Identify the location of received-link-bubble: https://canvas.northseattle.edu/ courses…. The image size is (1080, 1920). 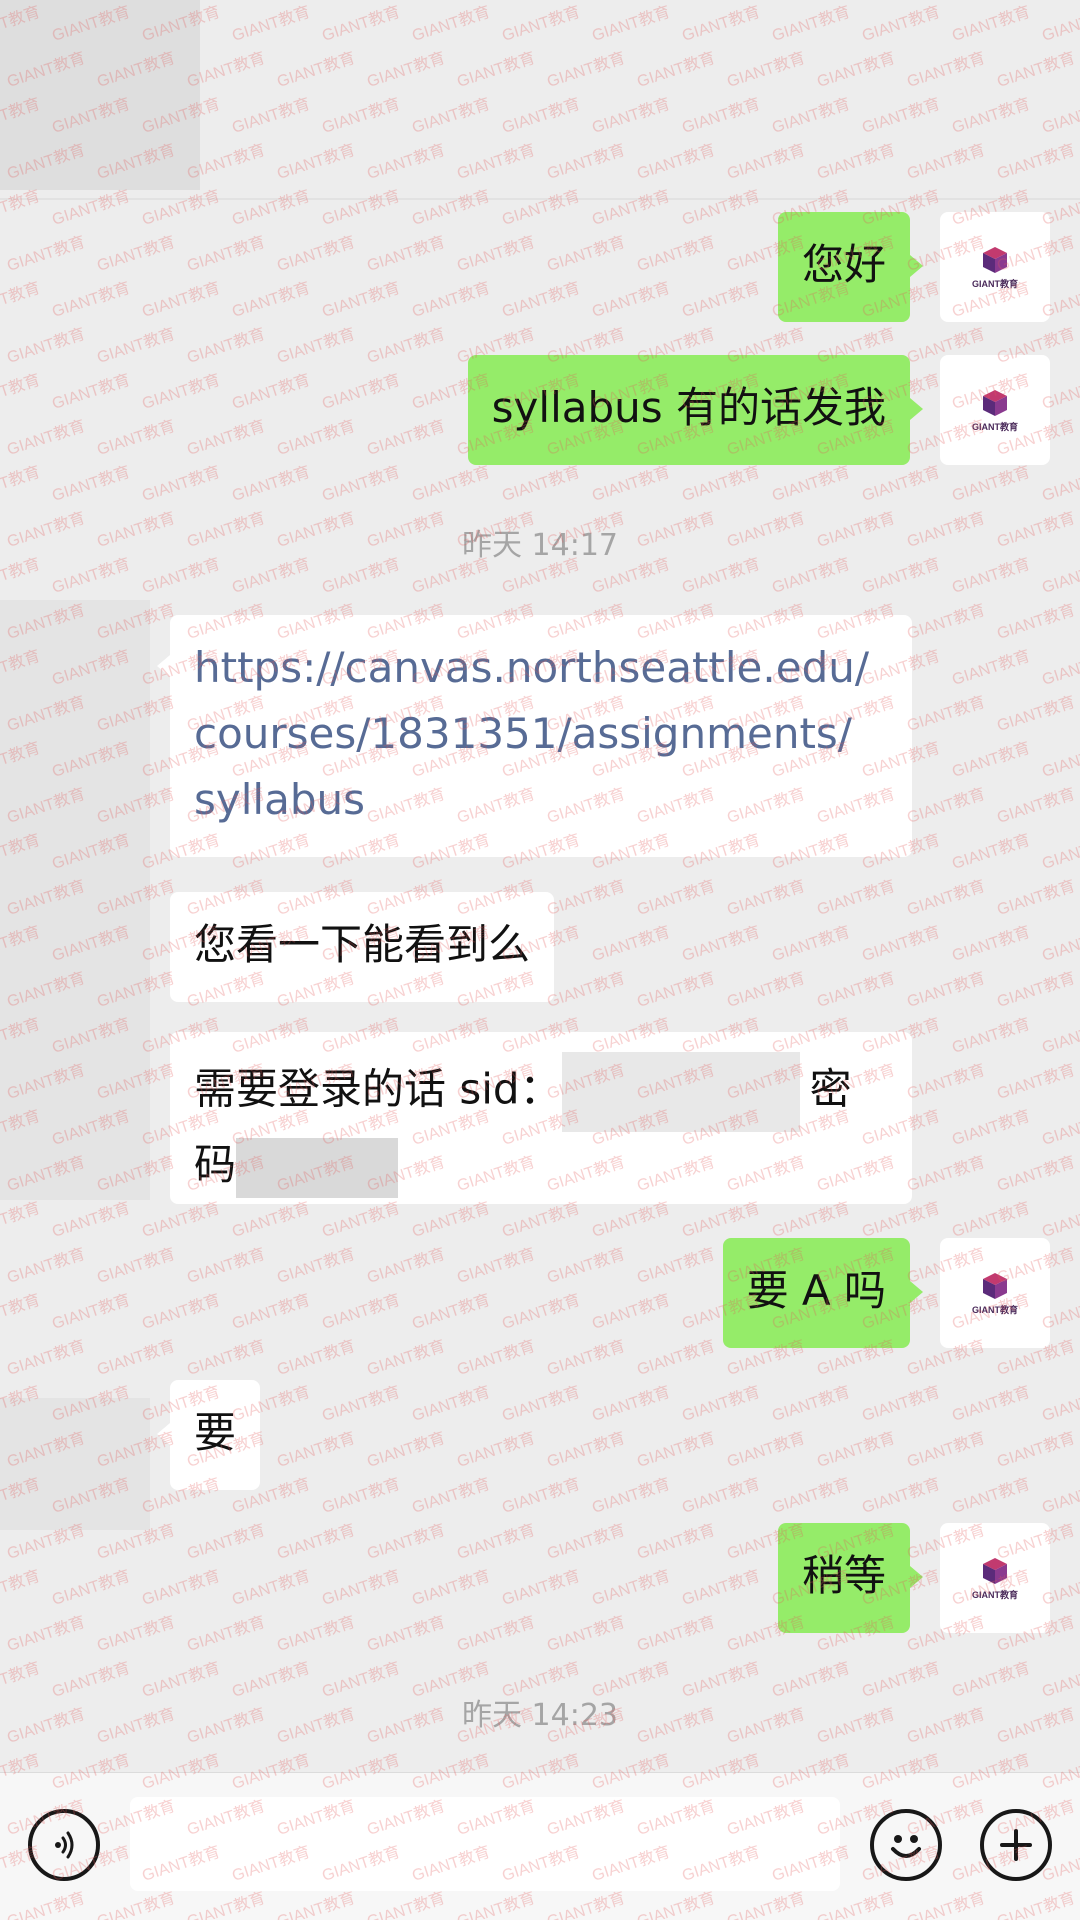
(541, 736).